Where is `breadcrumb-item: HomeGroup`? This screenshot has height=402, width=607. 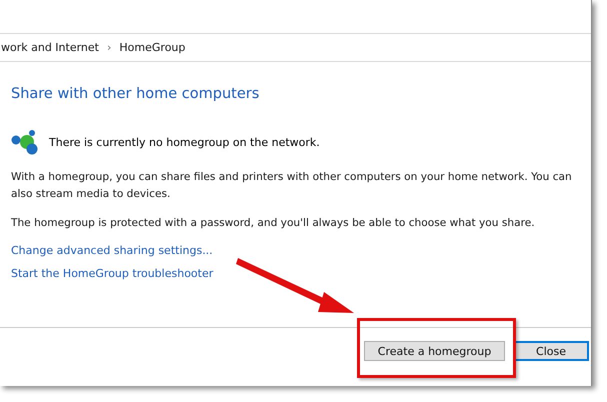
breadcrumb-item: HomeGroup is located at coordinates (152, 47).